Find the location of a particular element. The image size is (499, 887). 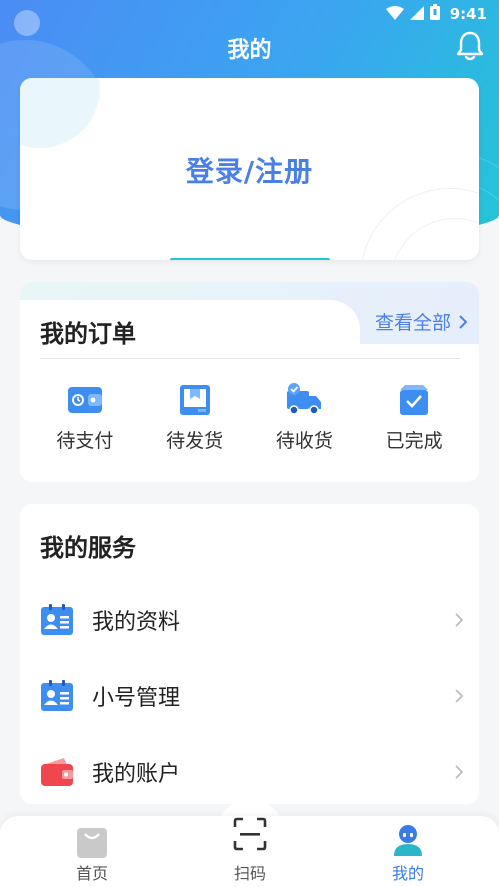

completed-box-icon is located at coordinates (414, 400).